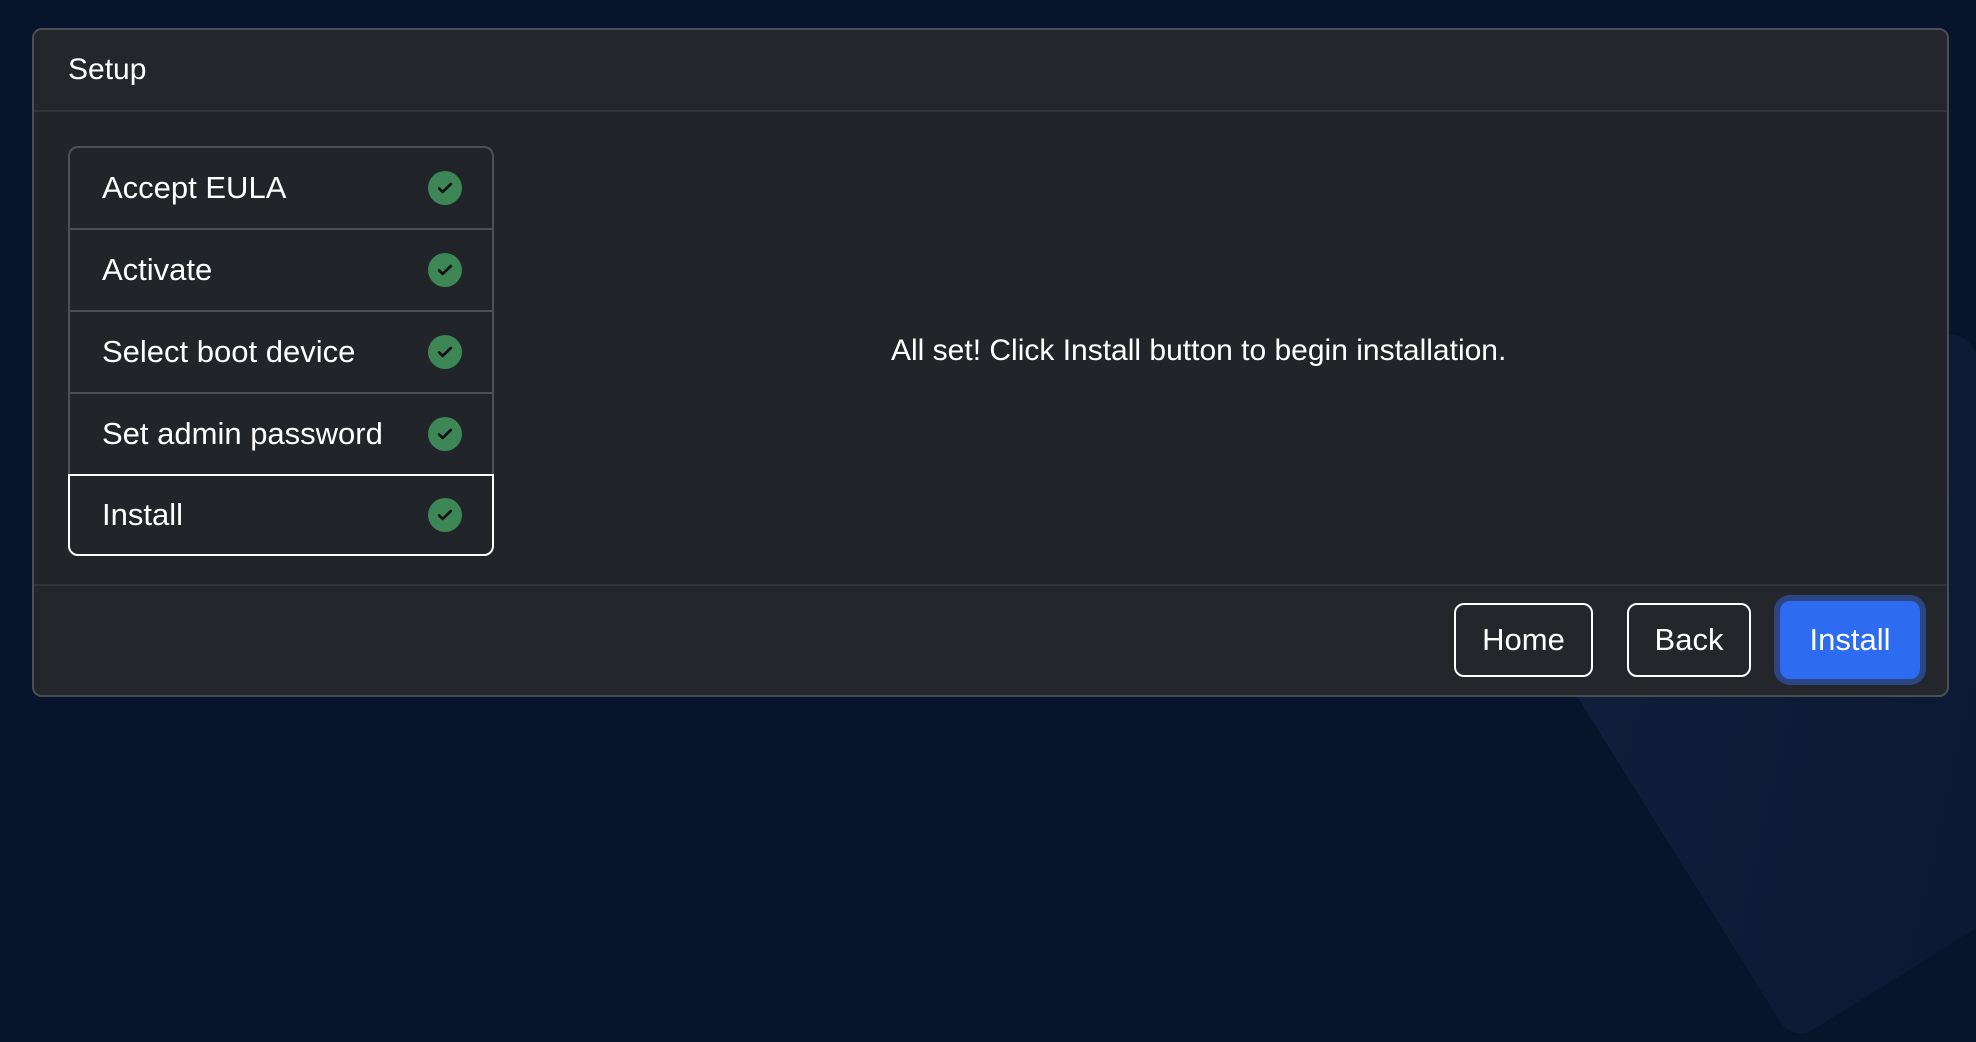 Image resolution: width=1976 pixels, height=1042 pixels. I want to click on step-set-admin-password: Set admin password, so click(281, 433).